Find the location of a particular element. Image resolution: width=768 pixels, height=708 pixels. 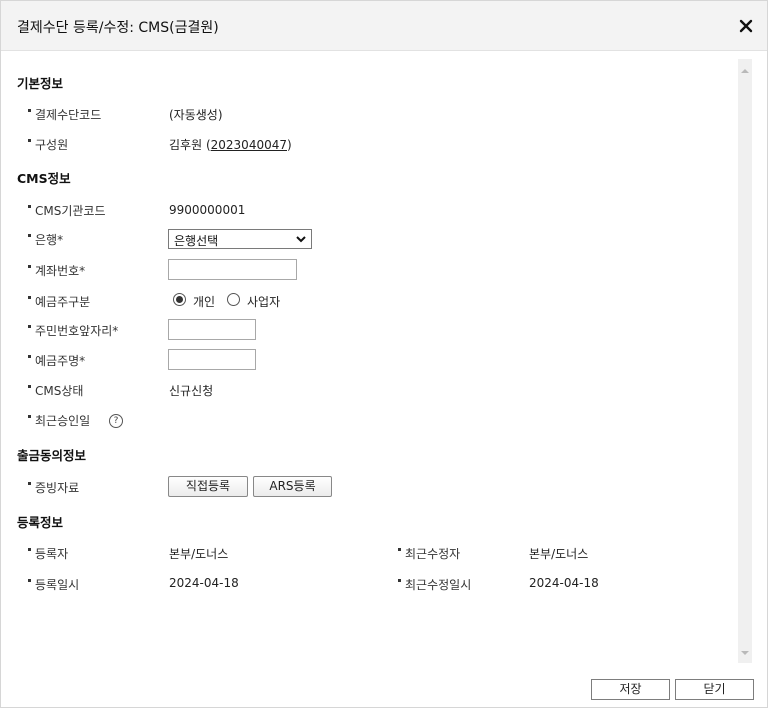

section-title-registration: 등록정보 is located at coordinates (40, 522).